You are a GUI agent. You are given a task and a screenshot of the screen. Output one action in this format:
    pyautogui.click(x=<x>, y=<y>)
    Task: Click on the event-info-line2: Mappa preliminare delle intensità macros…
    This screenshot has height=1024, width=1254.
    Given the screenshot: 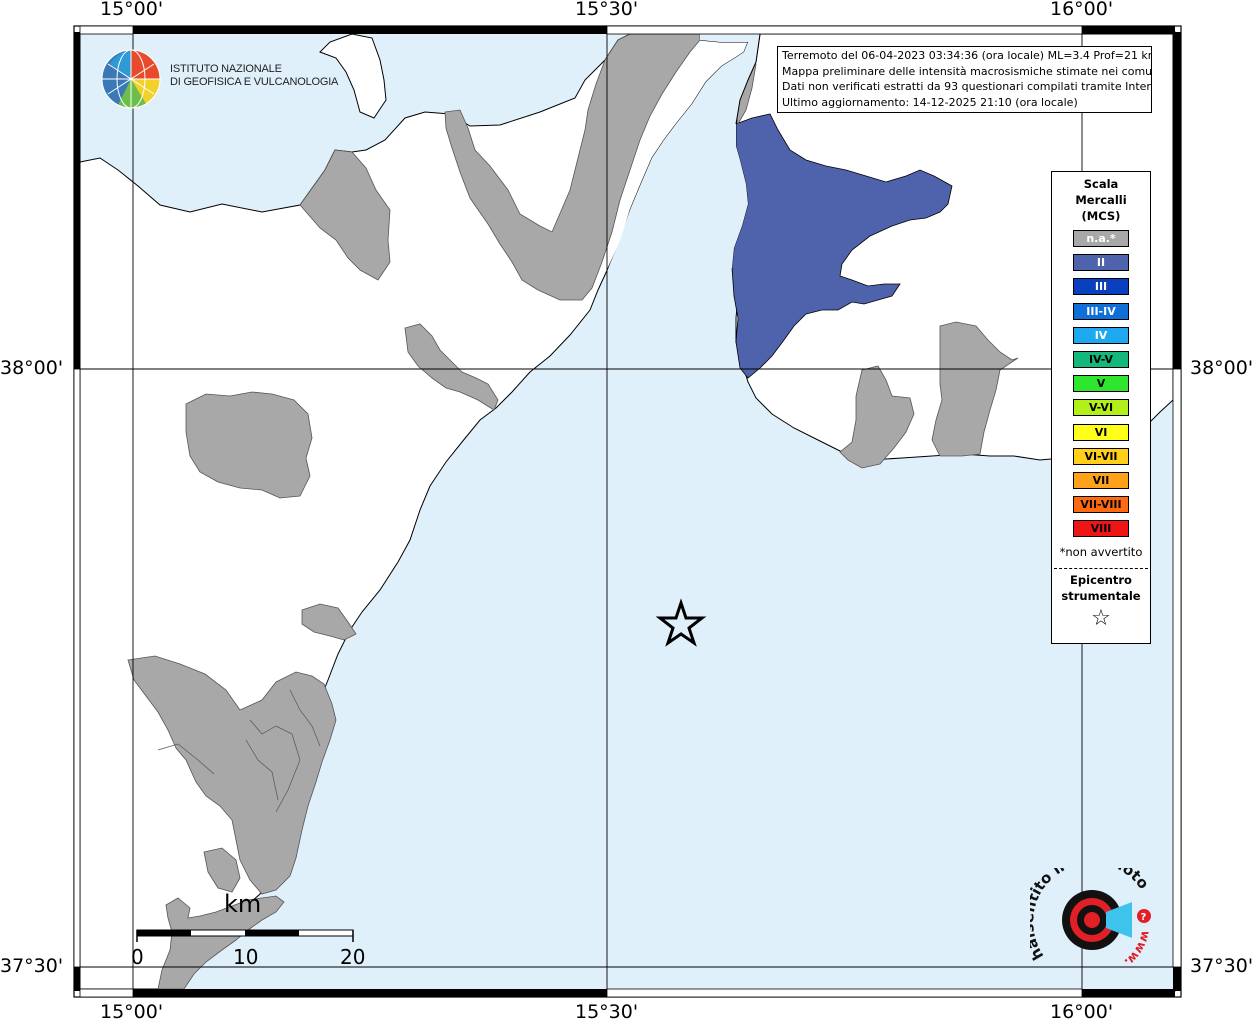 What is the action you would take?
    pyautogui.click(x=967, y=71)
    